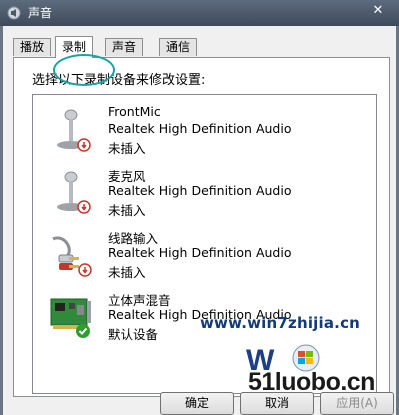 The height and width of the screenshot is (415, 399). I want to click on apply-button: 应用(A), so click(357, 403).